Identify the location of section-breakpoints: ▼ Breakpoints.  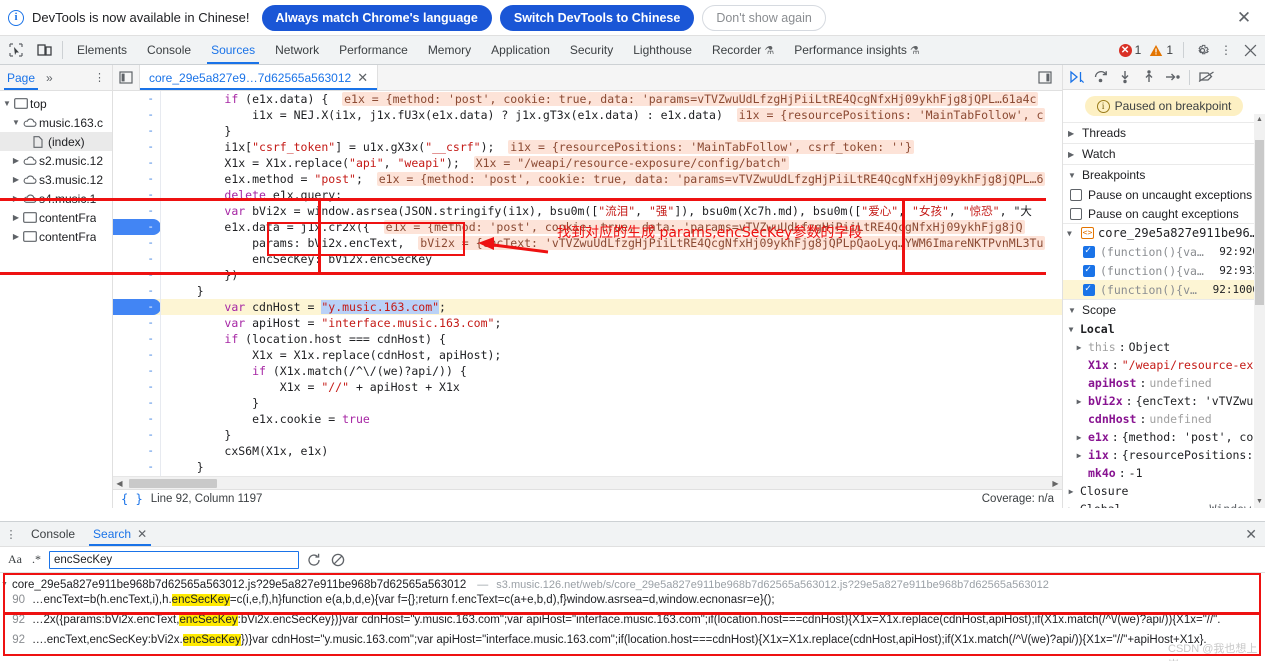
(1164, 174).